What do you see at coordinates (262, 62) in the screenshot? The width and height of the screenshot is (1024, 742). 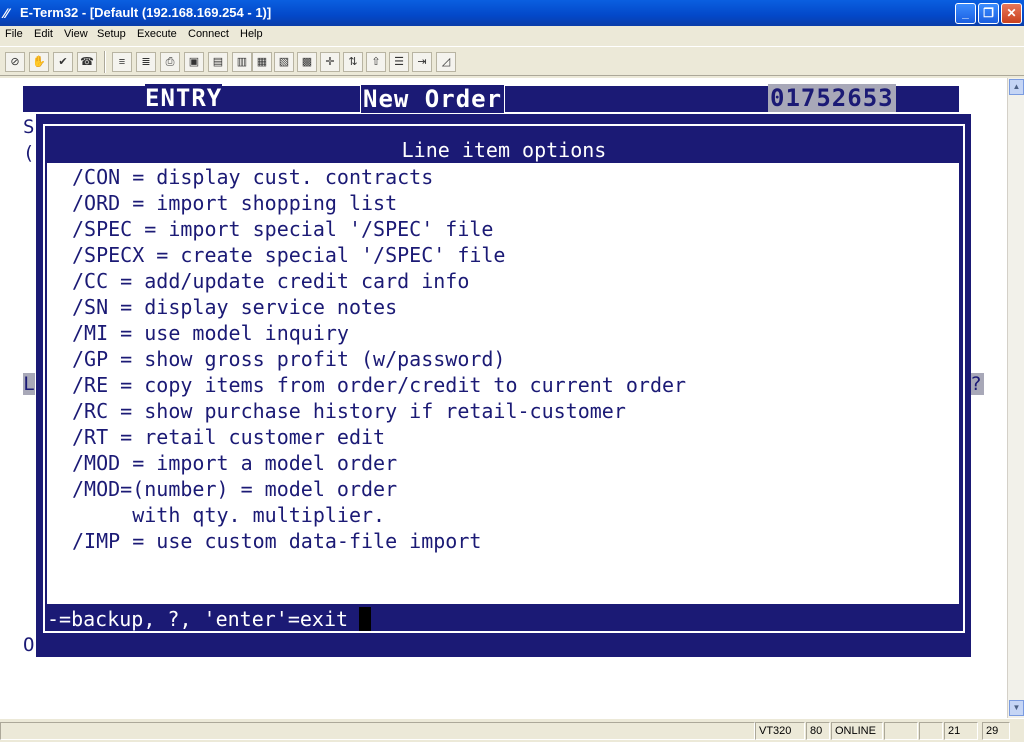 I see `screen1-icon: ▦` at bounding box center [262, 62].